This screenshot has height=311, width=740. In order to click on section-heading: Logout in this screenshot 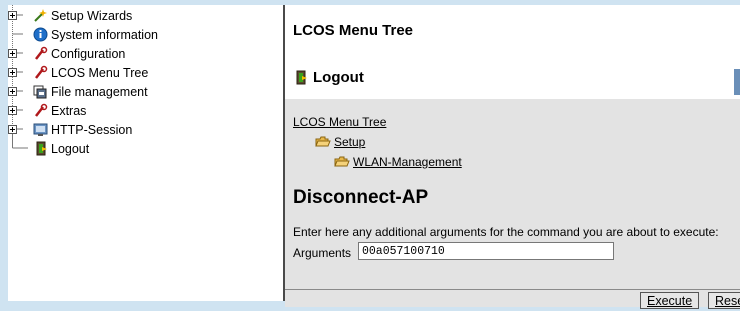, I will do `click(329, 77)`.